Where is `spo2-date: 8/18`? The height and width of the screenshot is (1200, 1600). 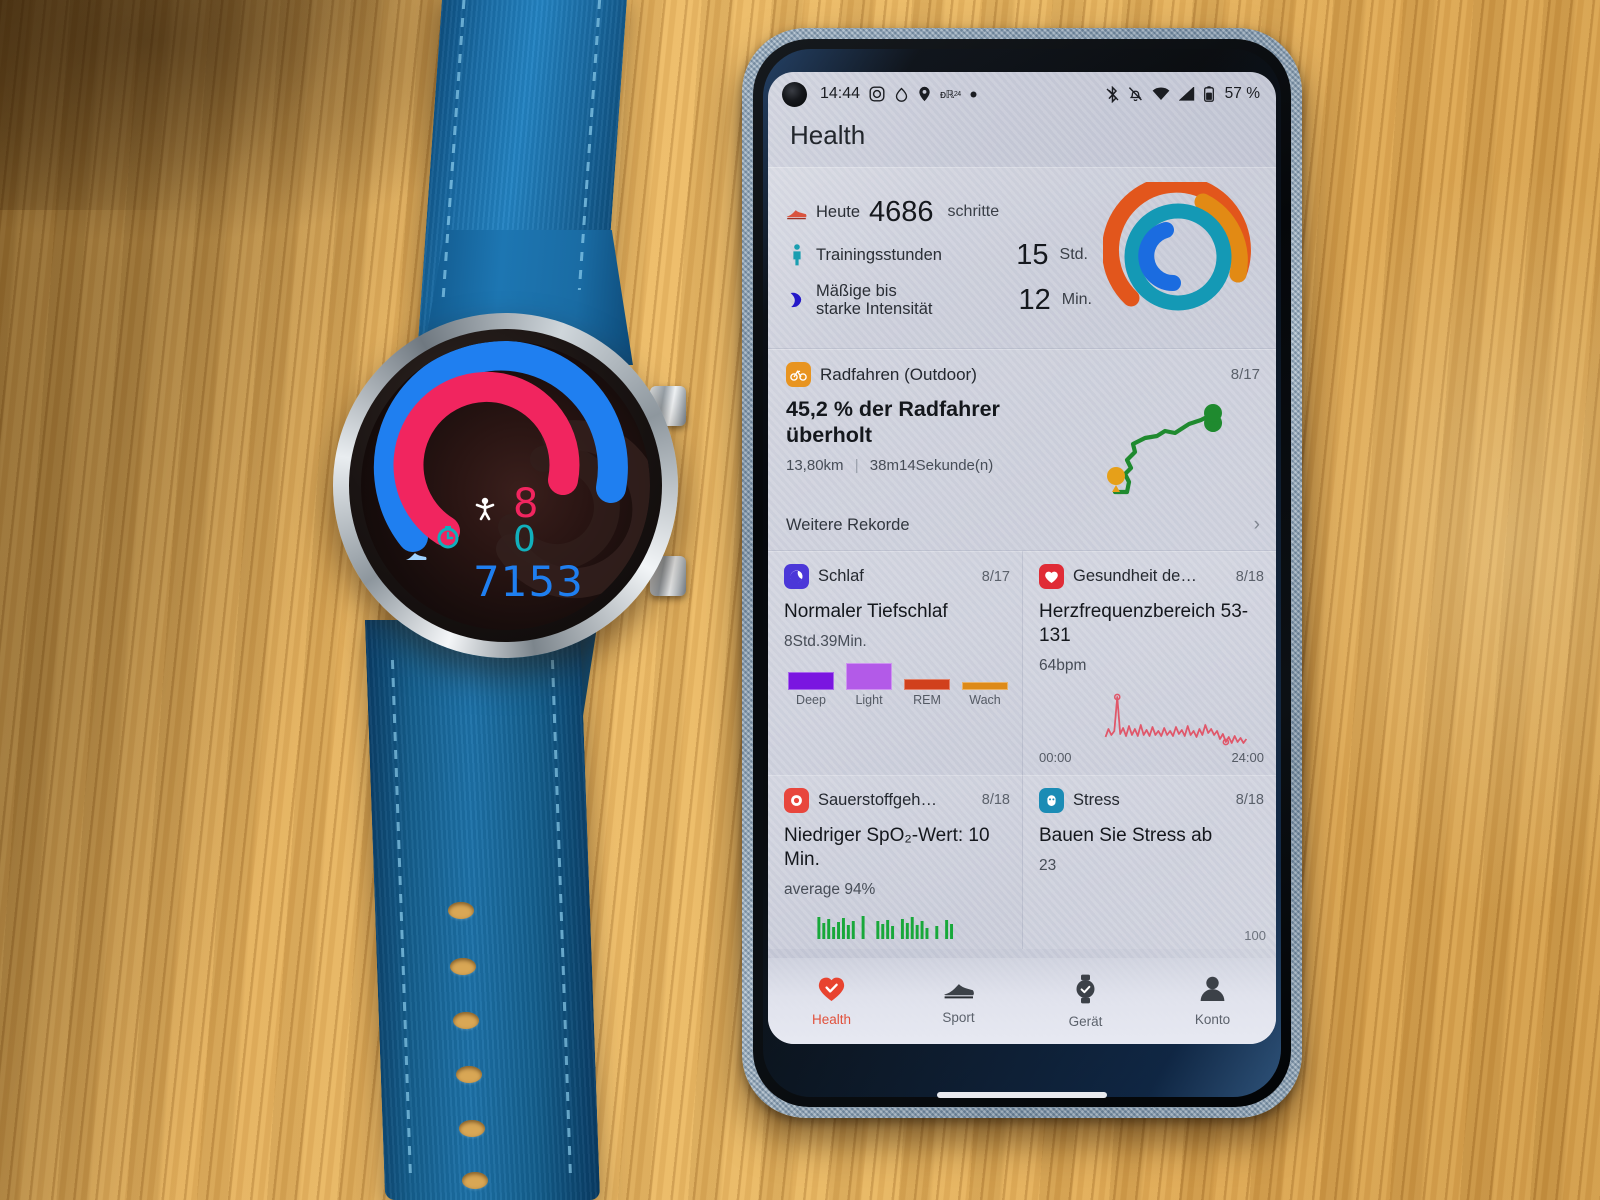
spo2-date: 8/18 is located at coordinates (995, 800).